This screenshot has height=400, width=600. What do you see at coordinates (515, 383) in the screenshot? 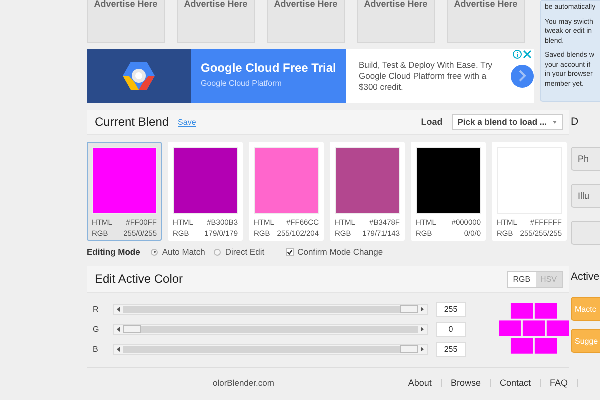
I see `footer-link: Contact` at bounding box center [515, 383].